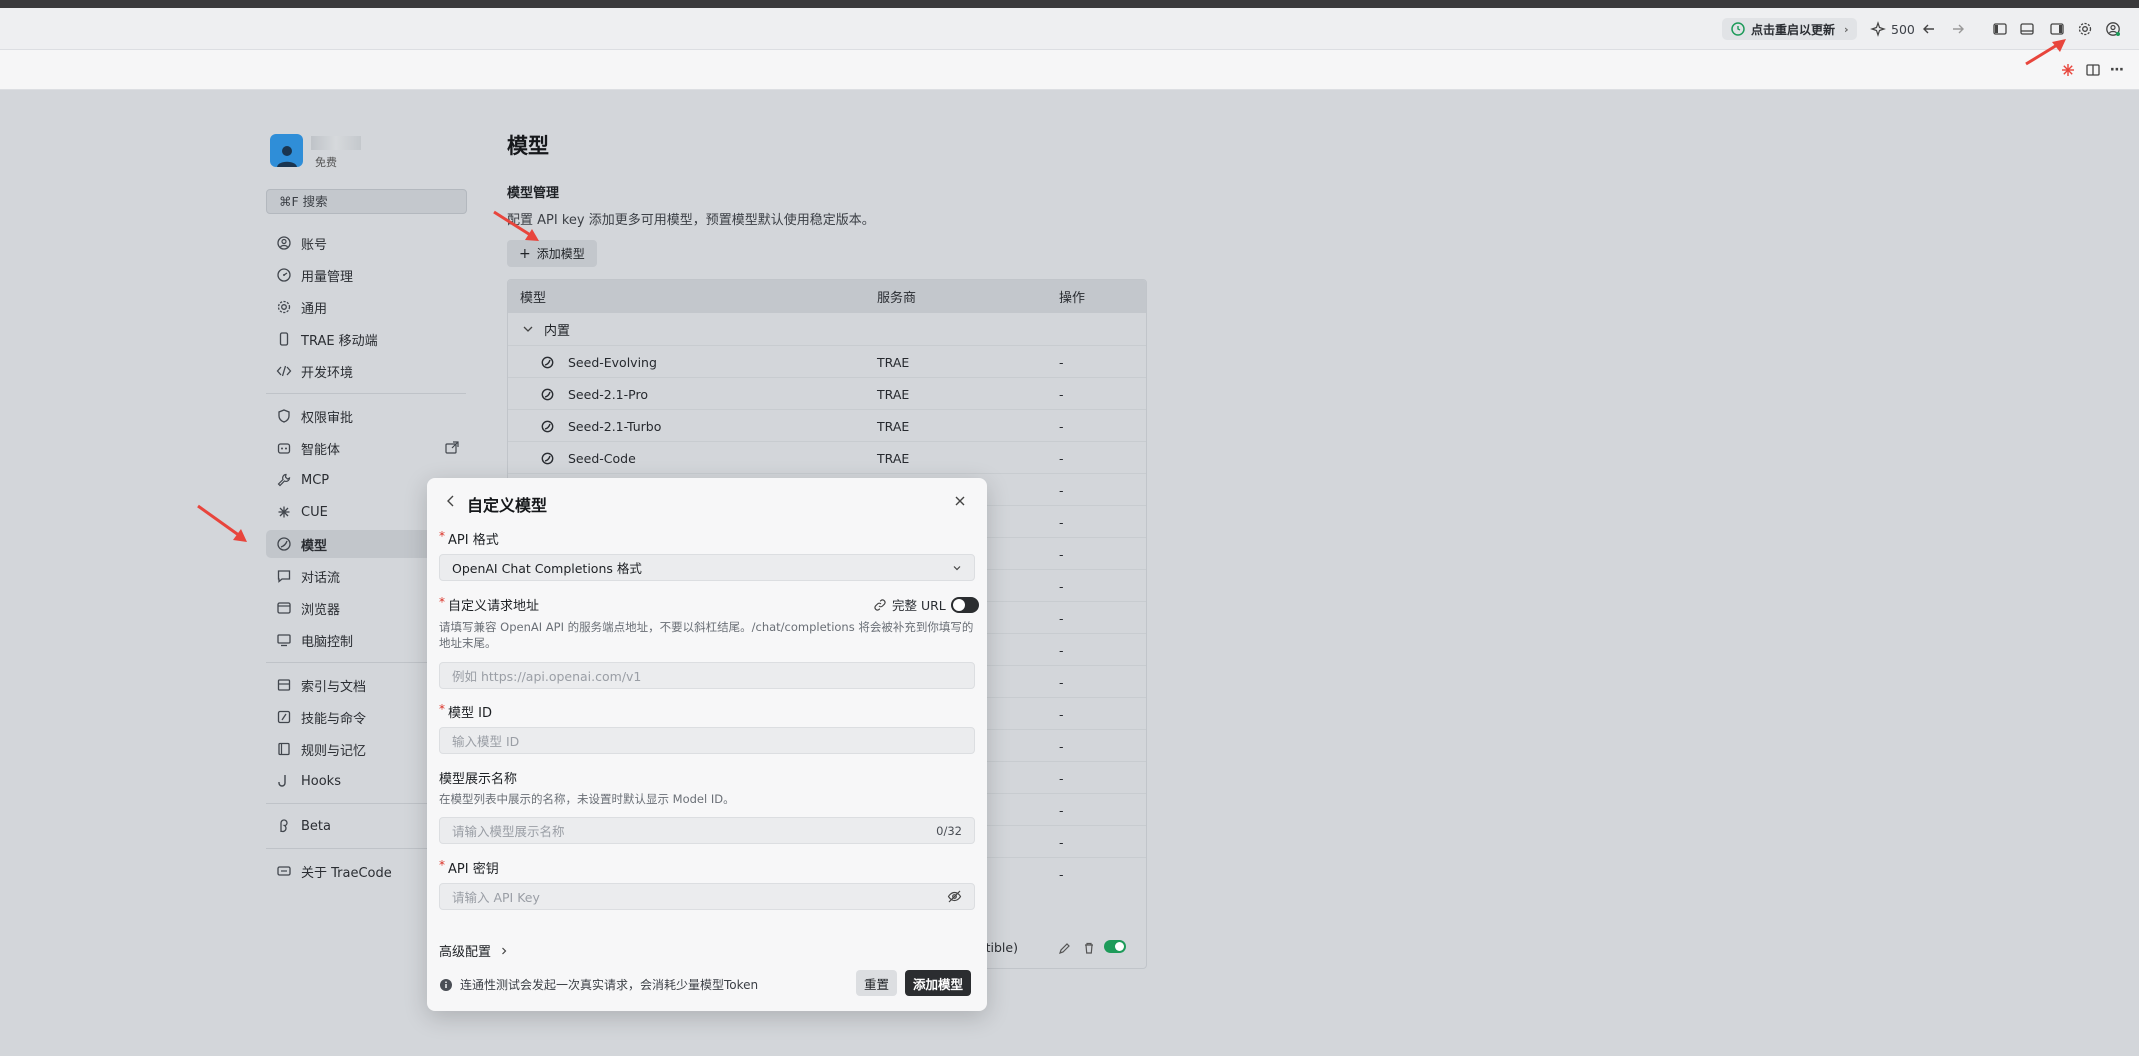 This screenshot has width=2139, height=1056. Describe the element at coordinates (1069, 29) in the screenshot. I see `title-bar: 点击重启以更新 › 500` at that location.